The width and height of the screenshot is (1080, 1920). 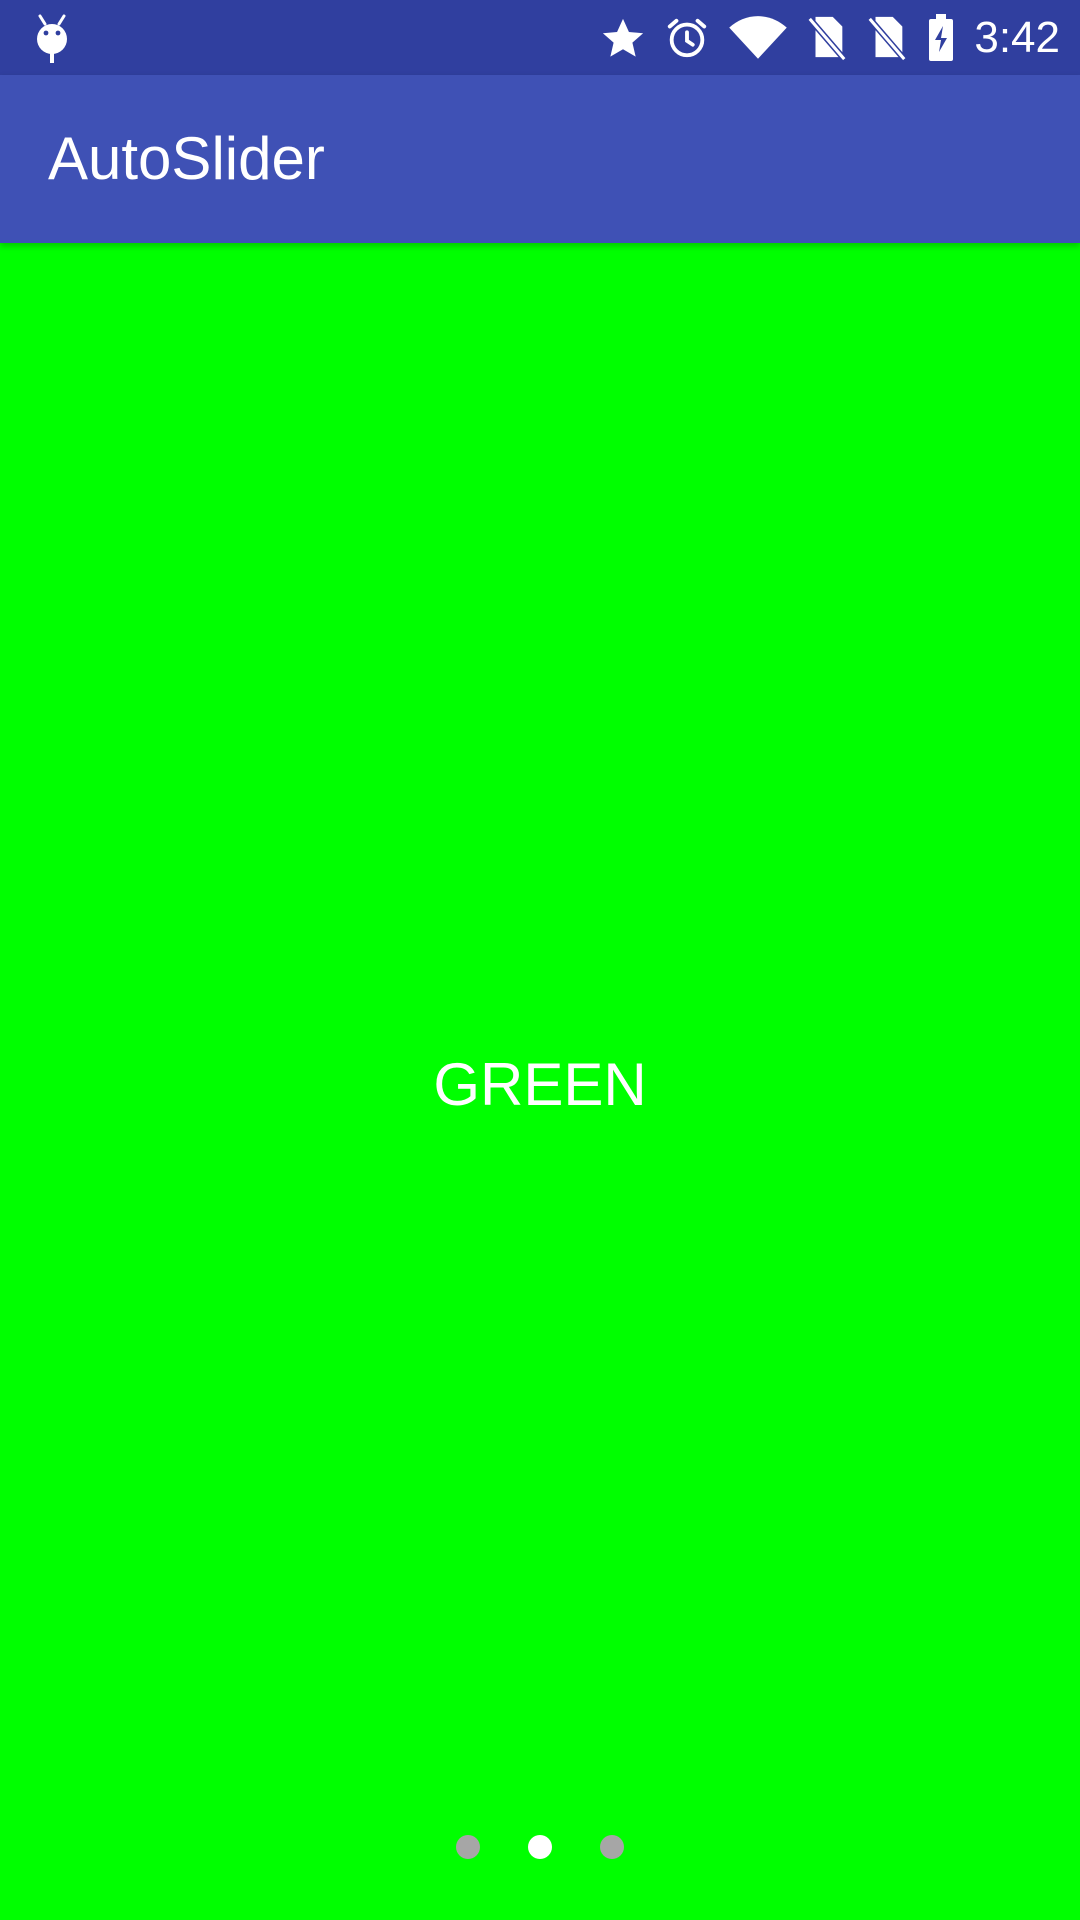 I want to click on page-indicator-dot-active, so click(x=540, y=1847).